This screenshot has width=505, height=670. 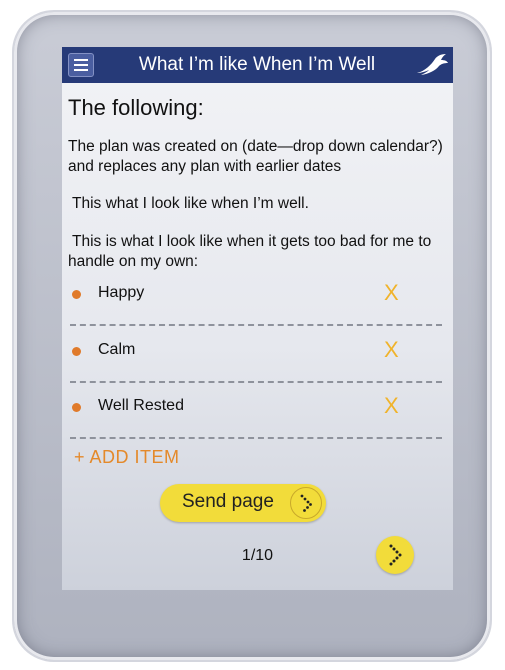 What do you see at coordinates (117, 349) in the screenshot?
I see `item-label: Calm` at bounding box center [117, 349].